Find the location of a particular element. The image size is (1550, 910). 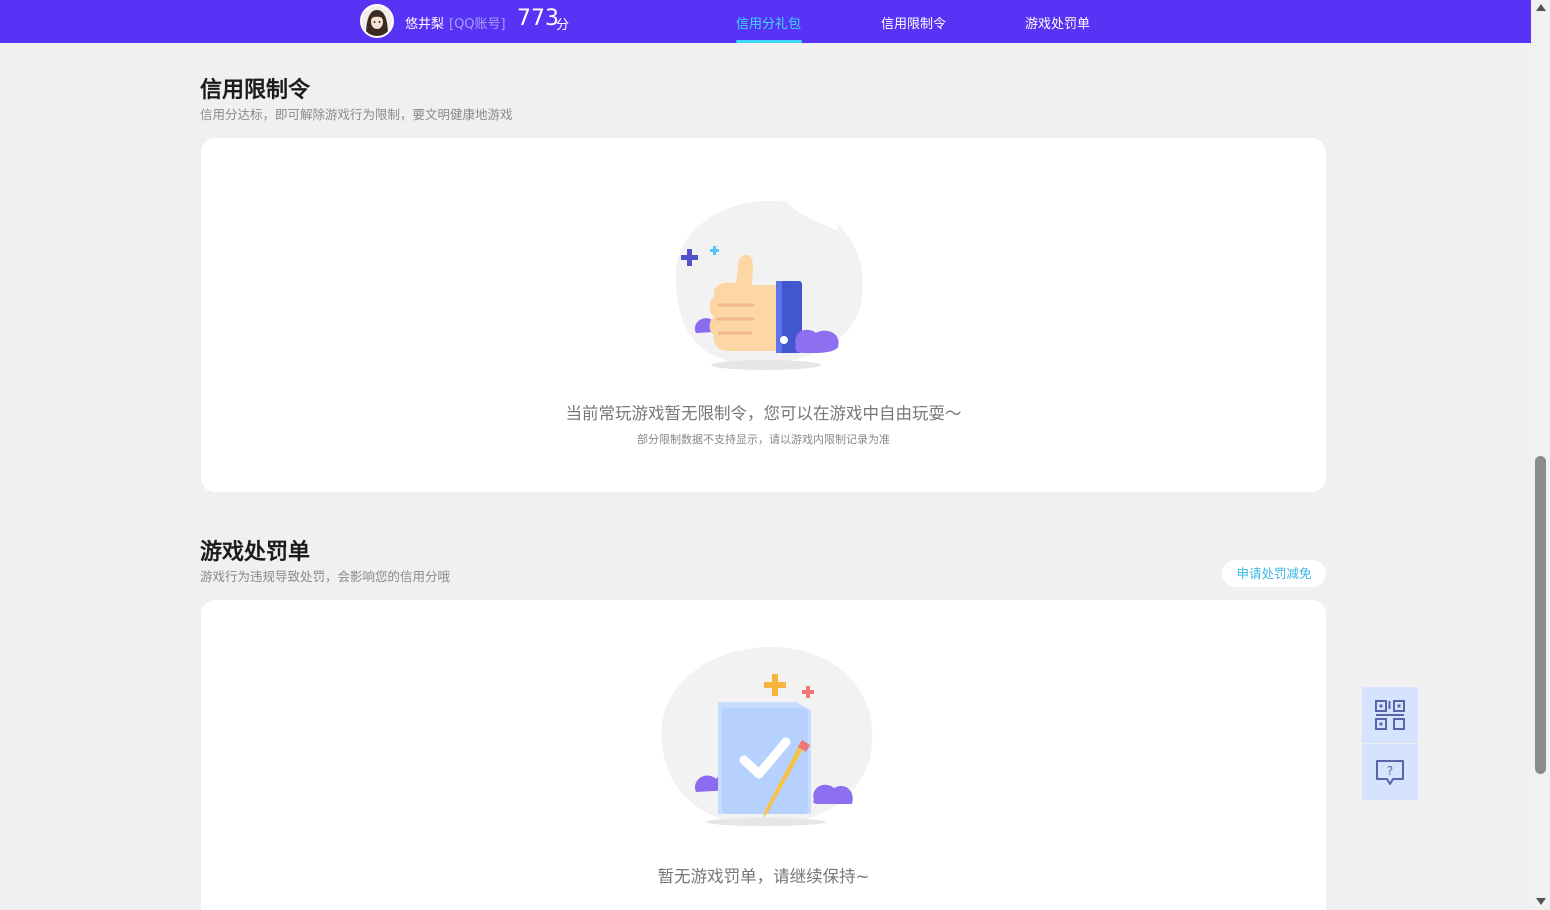

tab-game-penalty: 游戏处罚单 is located at coordinates (1057, 22).